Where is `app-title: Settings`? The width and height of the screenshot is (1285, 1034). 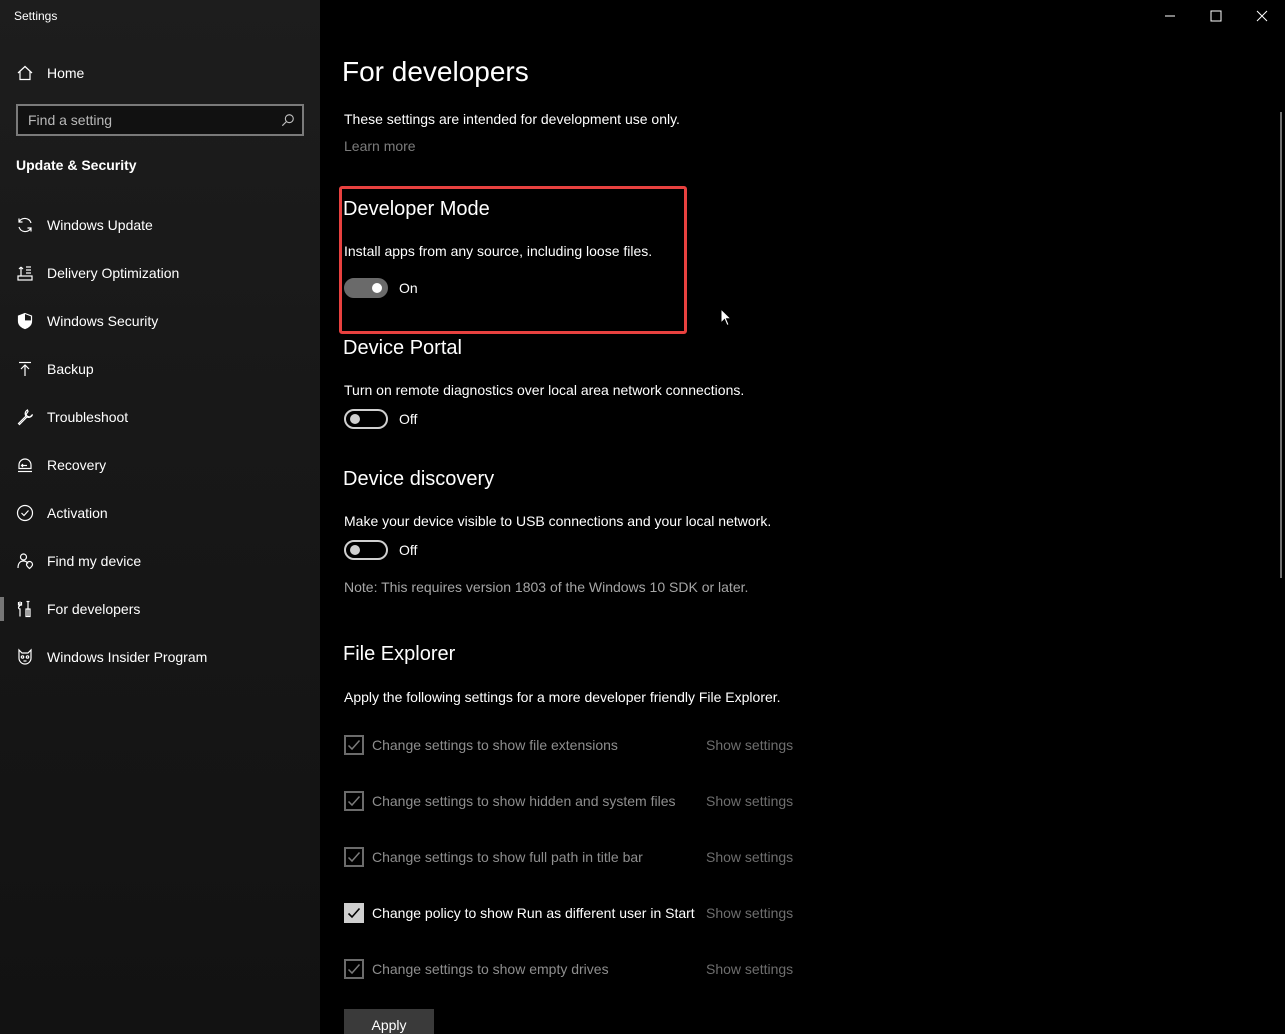 app-title: Settings is located at coordinates (36, 16).